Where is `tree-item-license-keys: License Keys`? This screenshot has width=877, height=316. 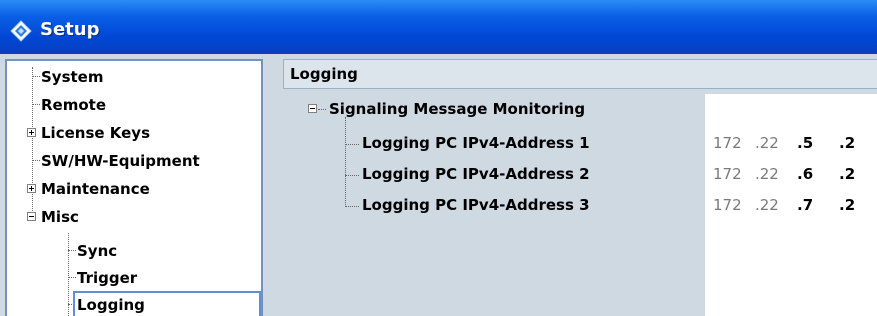
tree-item-license-keys: License Keys is located at coordinates (134, 133).